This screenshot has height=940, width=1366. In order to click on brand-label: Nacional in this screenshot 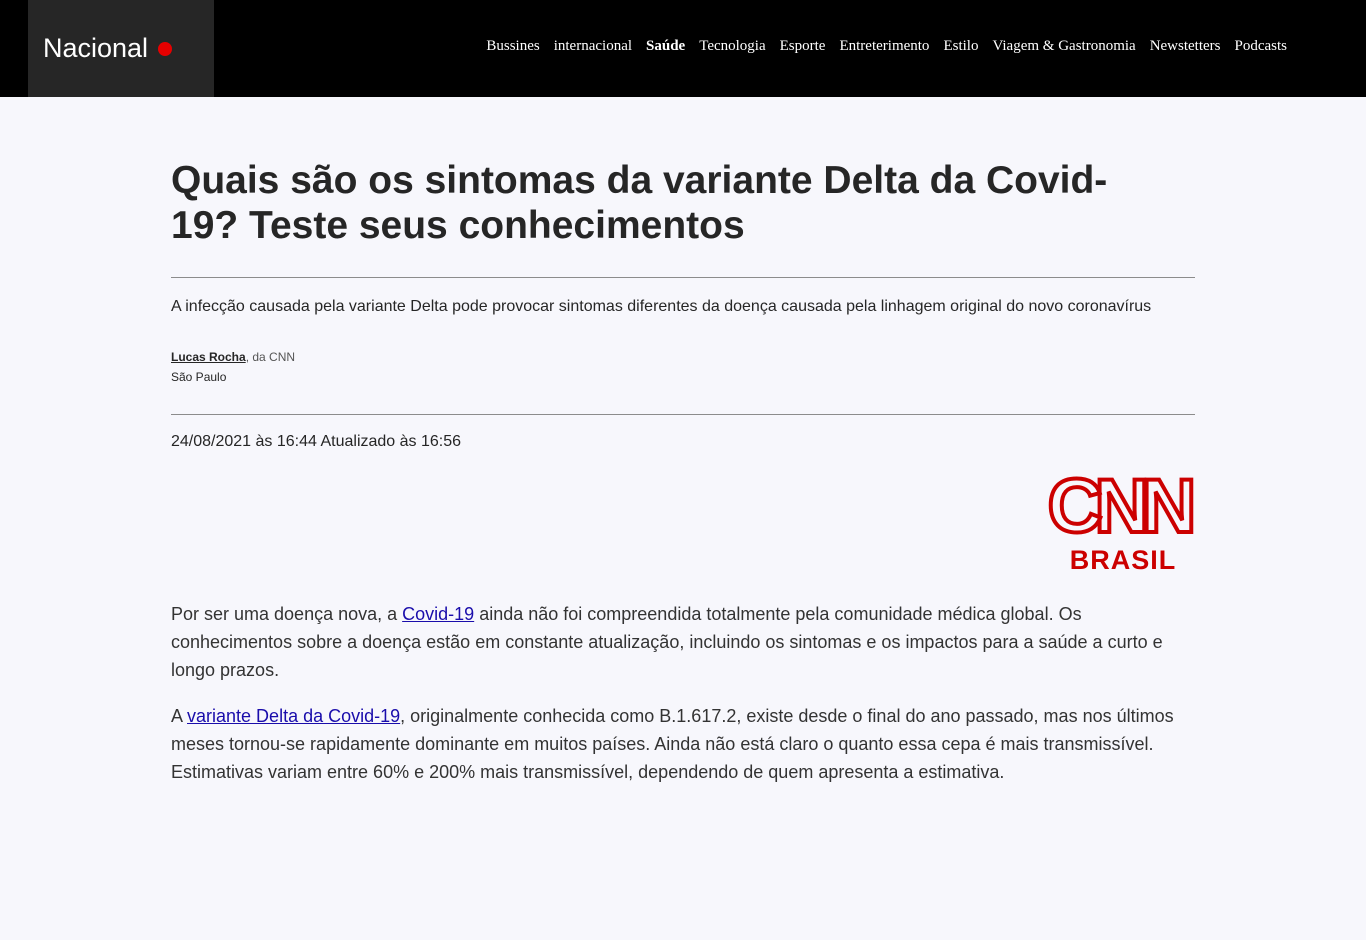, I will do `click(96, 48)`.